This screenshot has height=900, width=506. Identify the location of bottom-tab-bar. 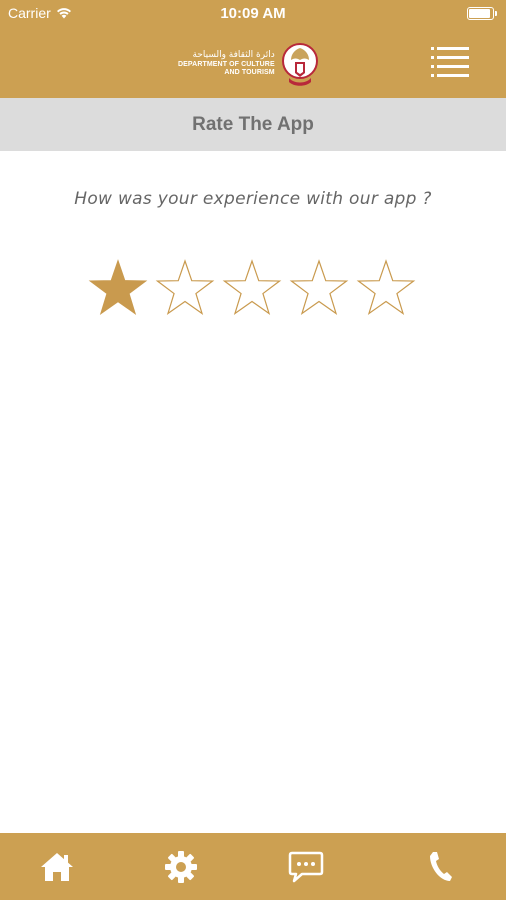
(253, 866).